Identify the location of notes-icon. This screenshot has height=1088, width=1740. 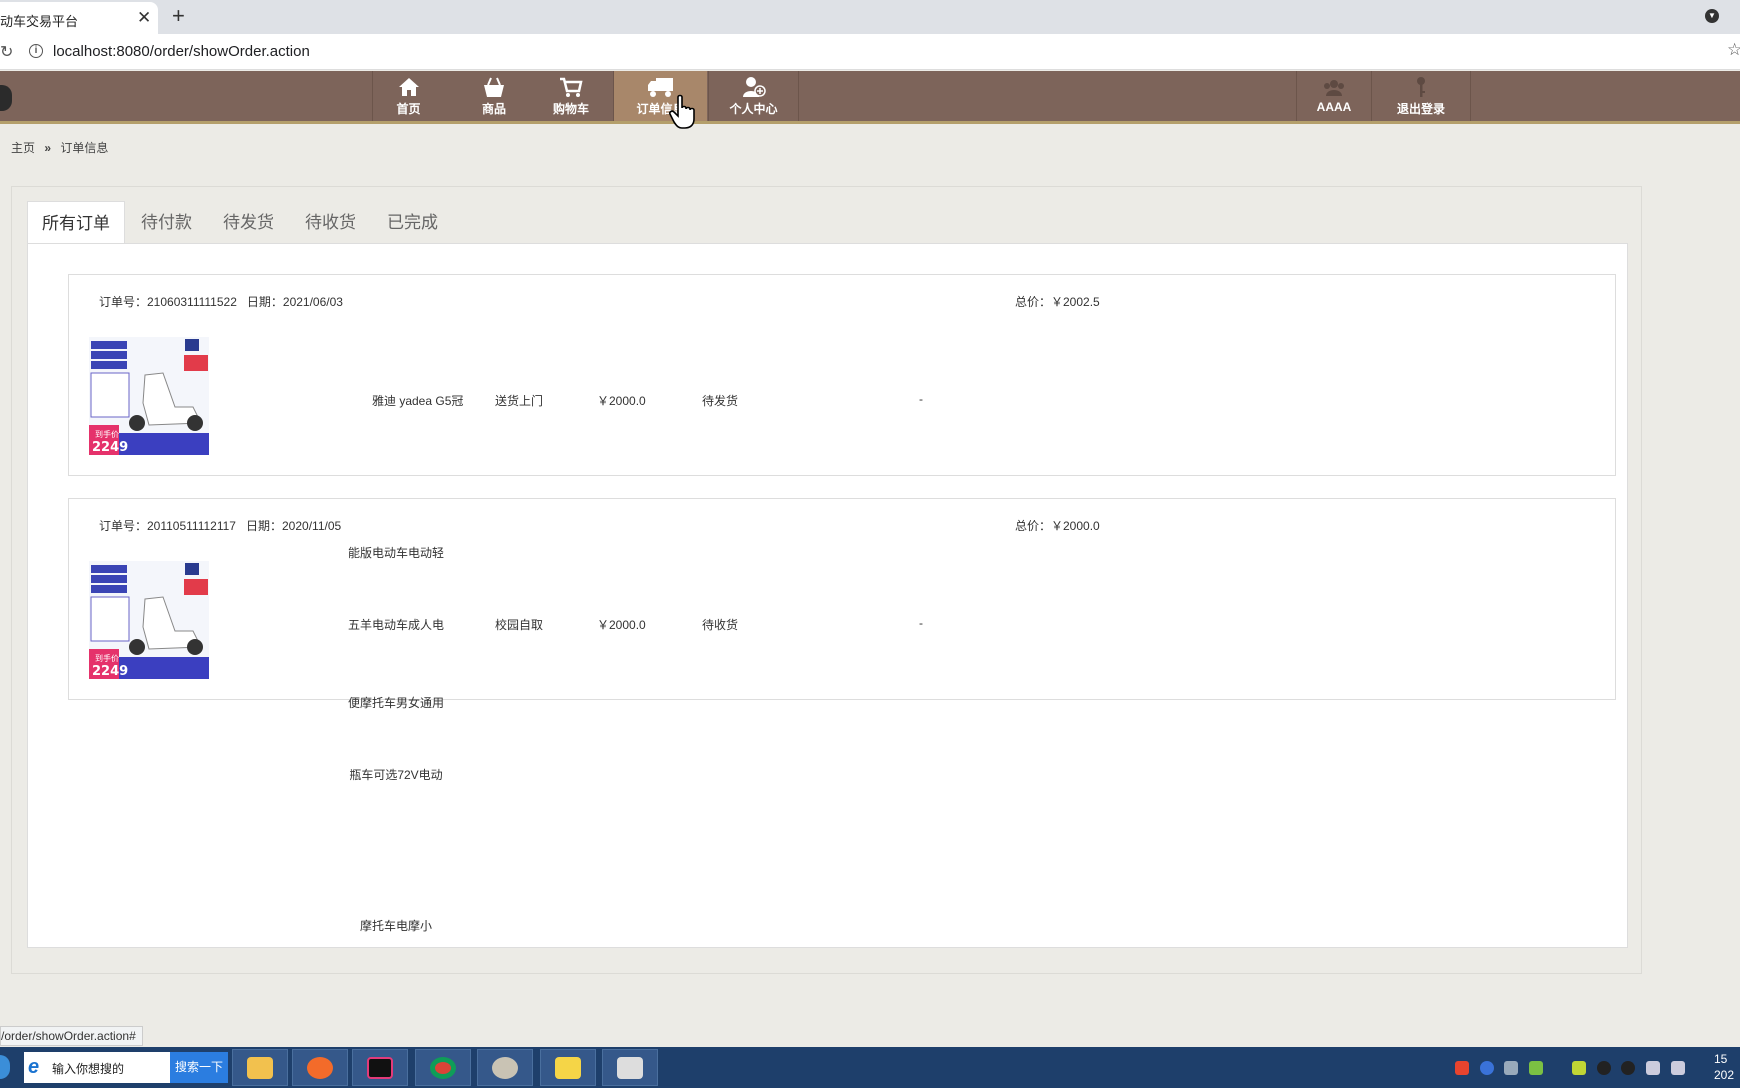
(568, 1068).